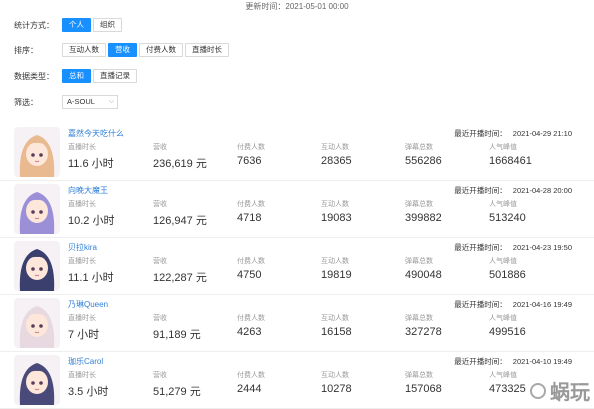  Describe the element at coordinates (251, 382) in the screenshot. I see `stat-paying: 付费人数 2444` at that location.